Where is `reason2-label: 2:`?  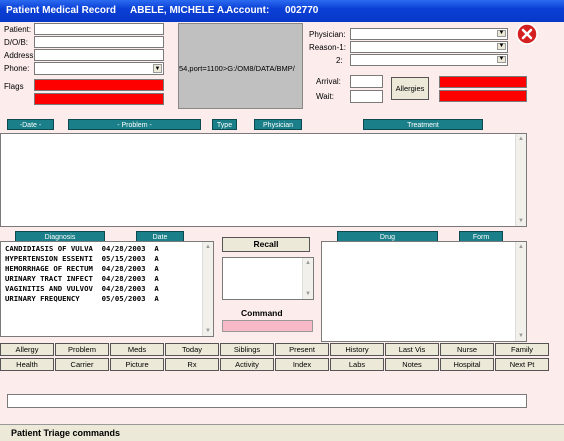 reason2-label: 2: is located at coordinates (339, 60).